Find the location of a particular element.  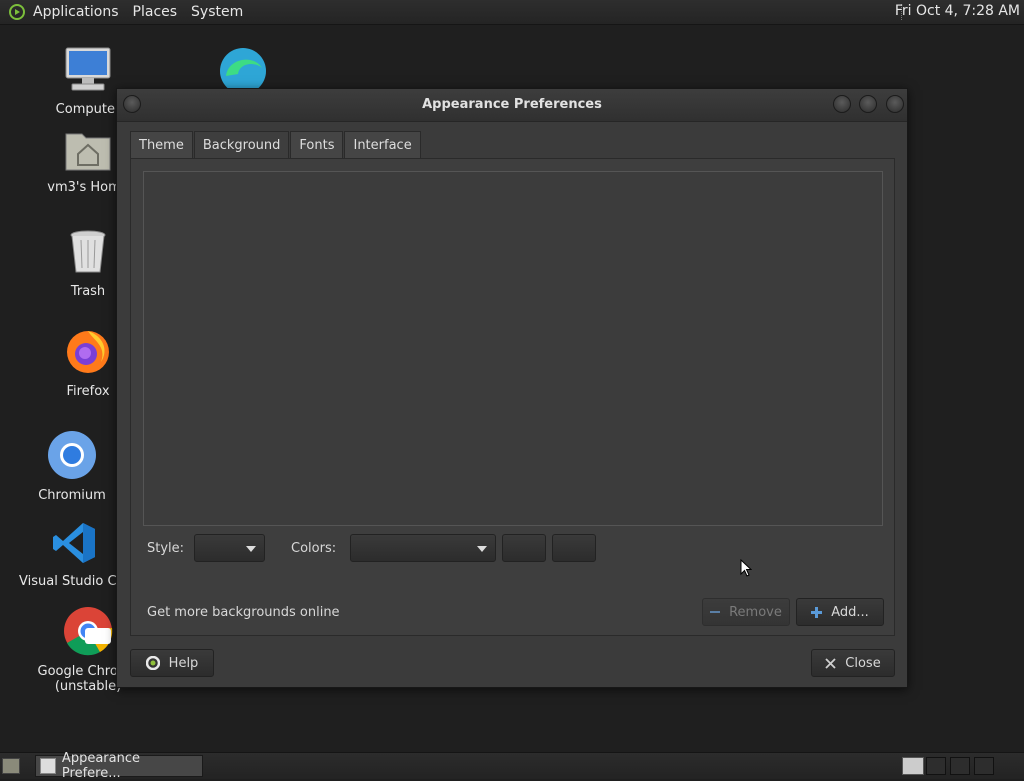

tab-bar: Theme Background Fonts Interface is located at coordinates (276, 145).